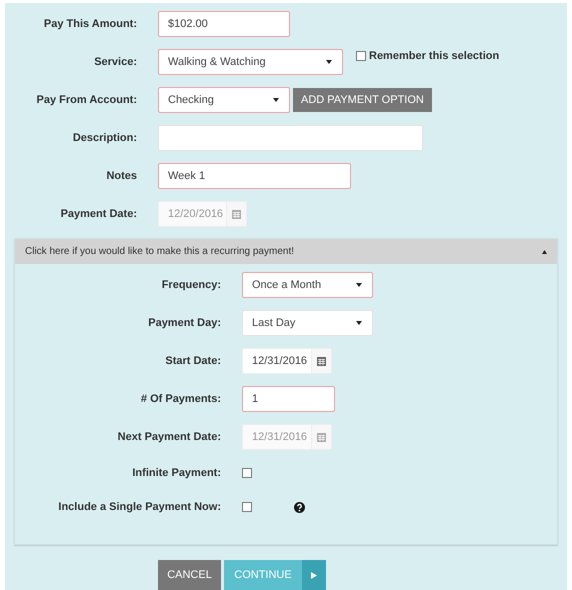  I want to click on select-field: Once a Month, so click(307, 285).